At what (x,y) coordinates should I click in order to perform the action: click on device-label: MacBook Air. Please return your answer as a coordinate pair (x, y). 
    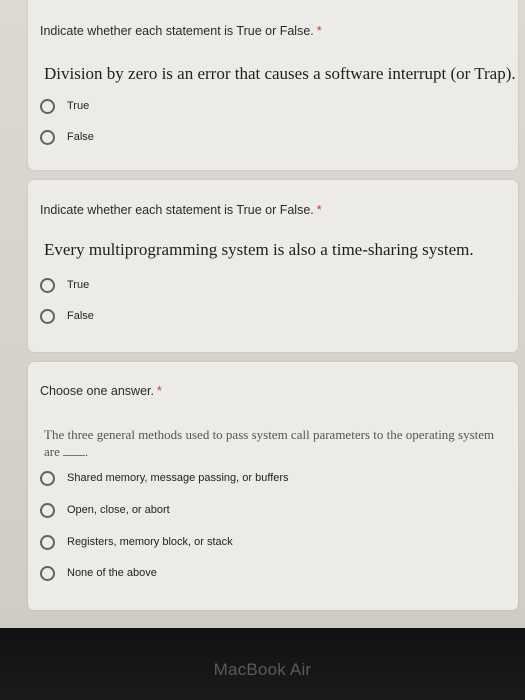
    Looking at the image, I should click on (262, 669).